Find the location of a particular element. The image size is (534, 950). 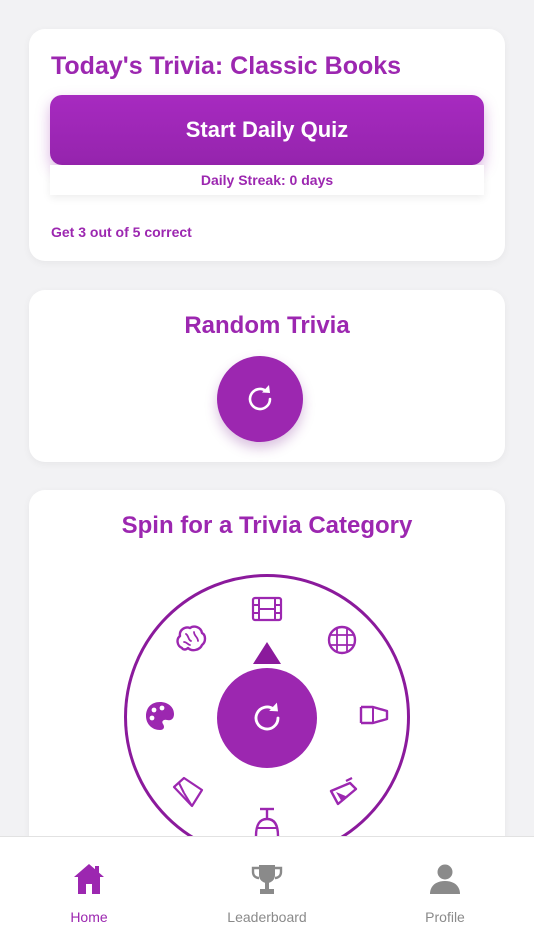

brain-icon is located at coordinates (191, 638).